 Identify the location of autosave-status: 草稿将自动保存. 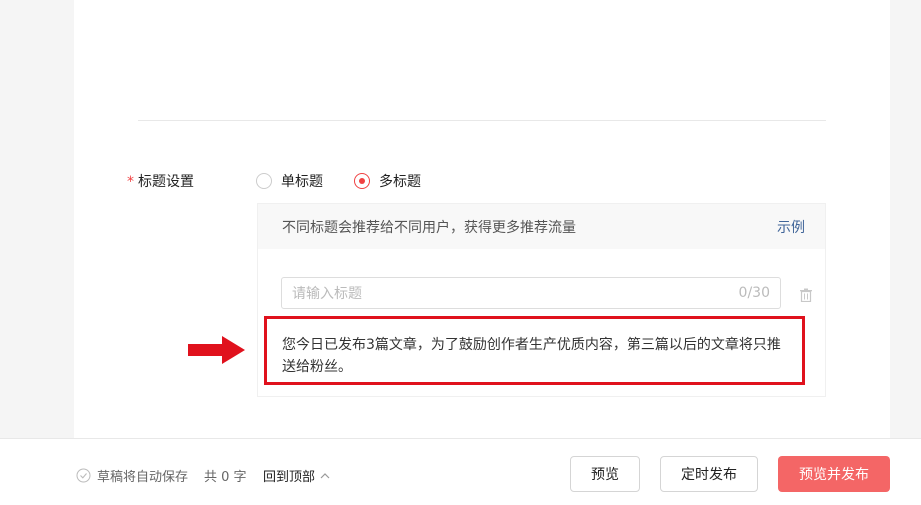
(132, 475).